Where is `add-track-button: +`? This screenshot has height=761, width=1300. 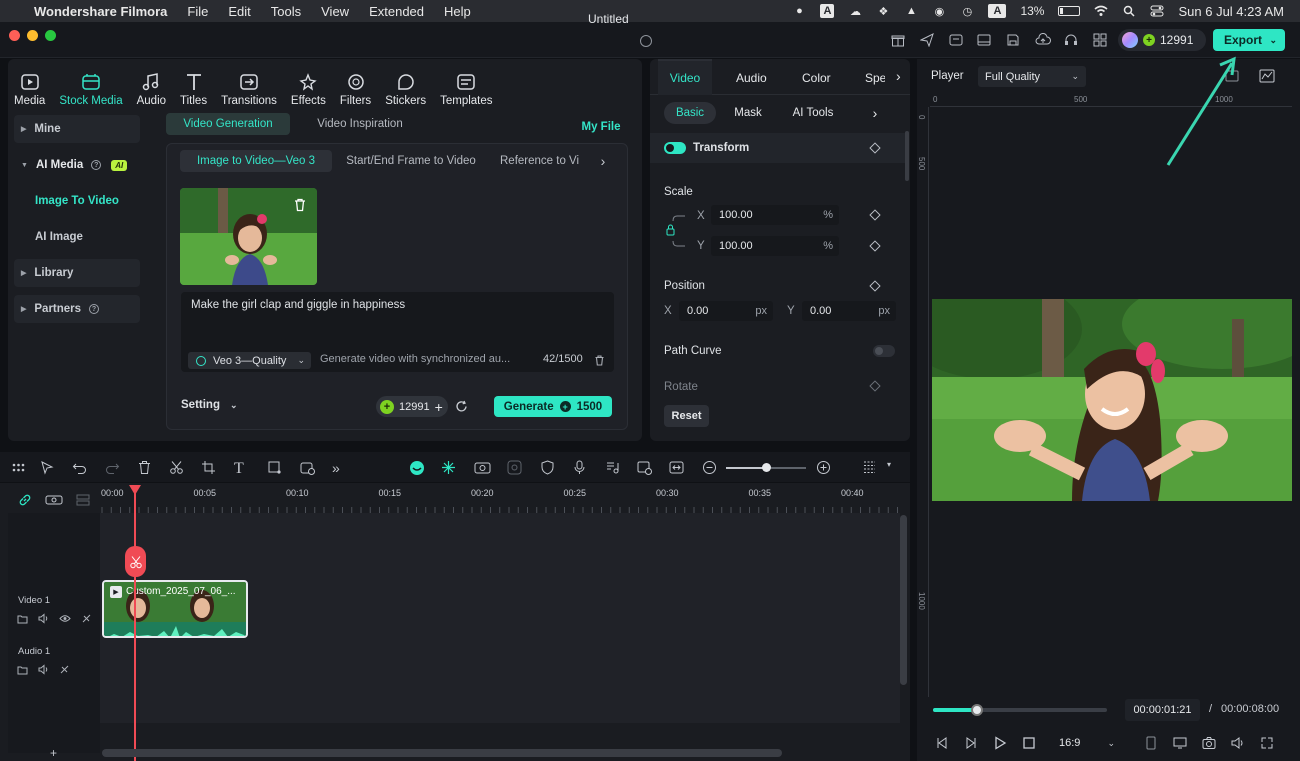
add-track-button: + is located at coordinates (53, 753).